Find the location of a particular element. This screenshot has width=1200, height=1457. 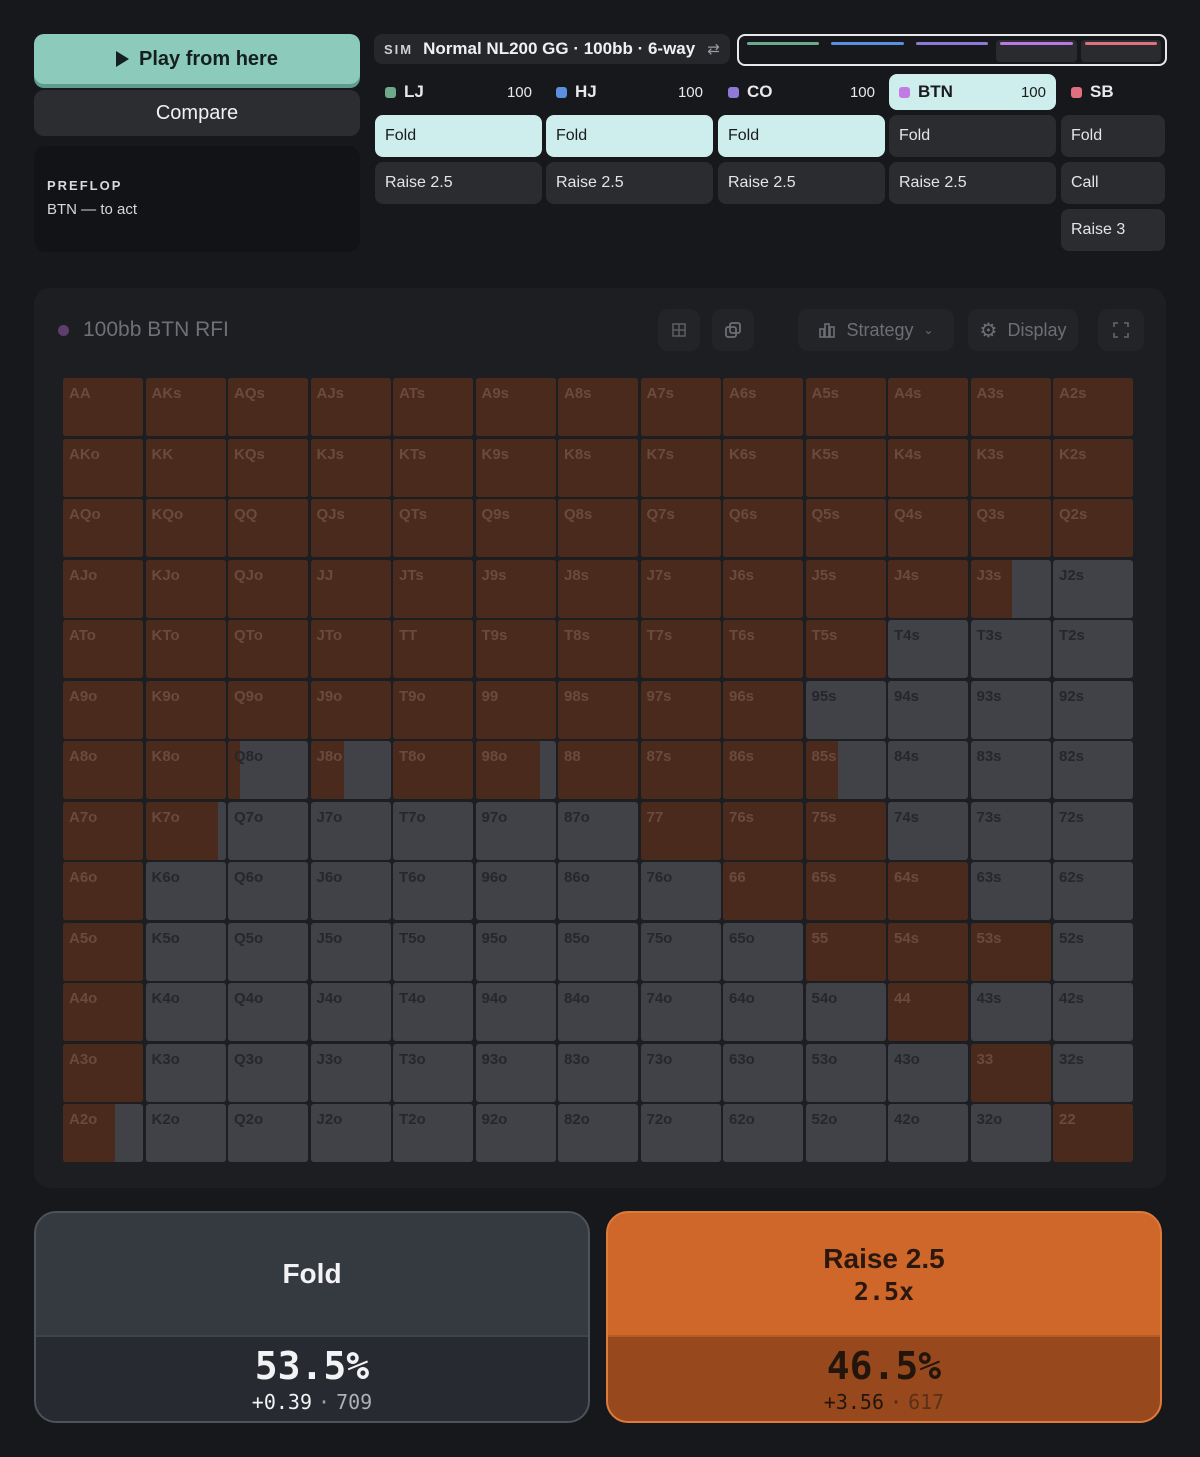

hand-cell: 64o is located at coordinates (763, 1012).